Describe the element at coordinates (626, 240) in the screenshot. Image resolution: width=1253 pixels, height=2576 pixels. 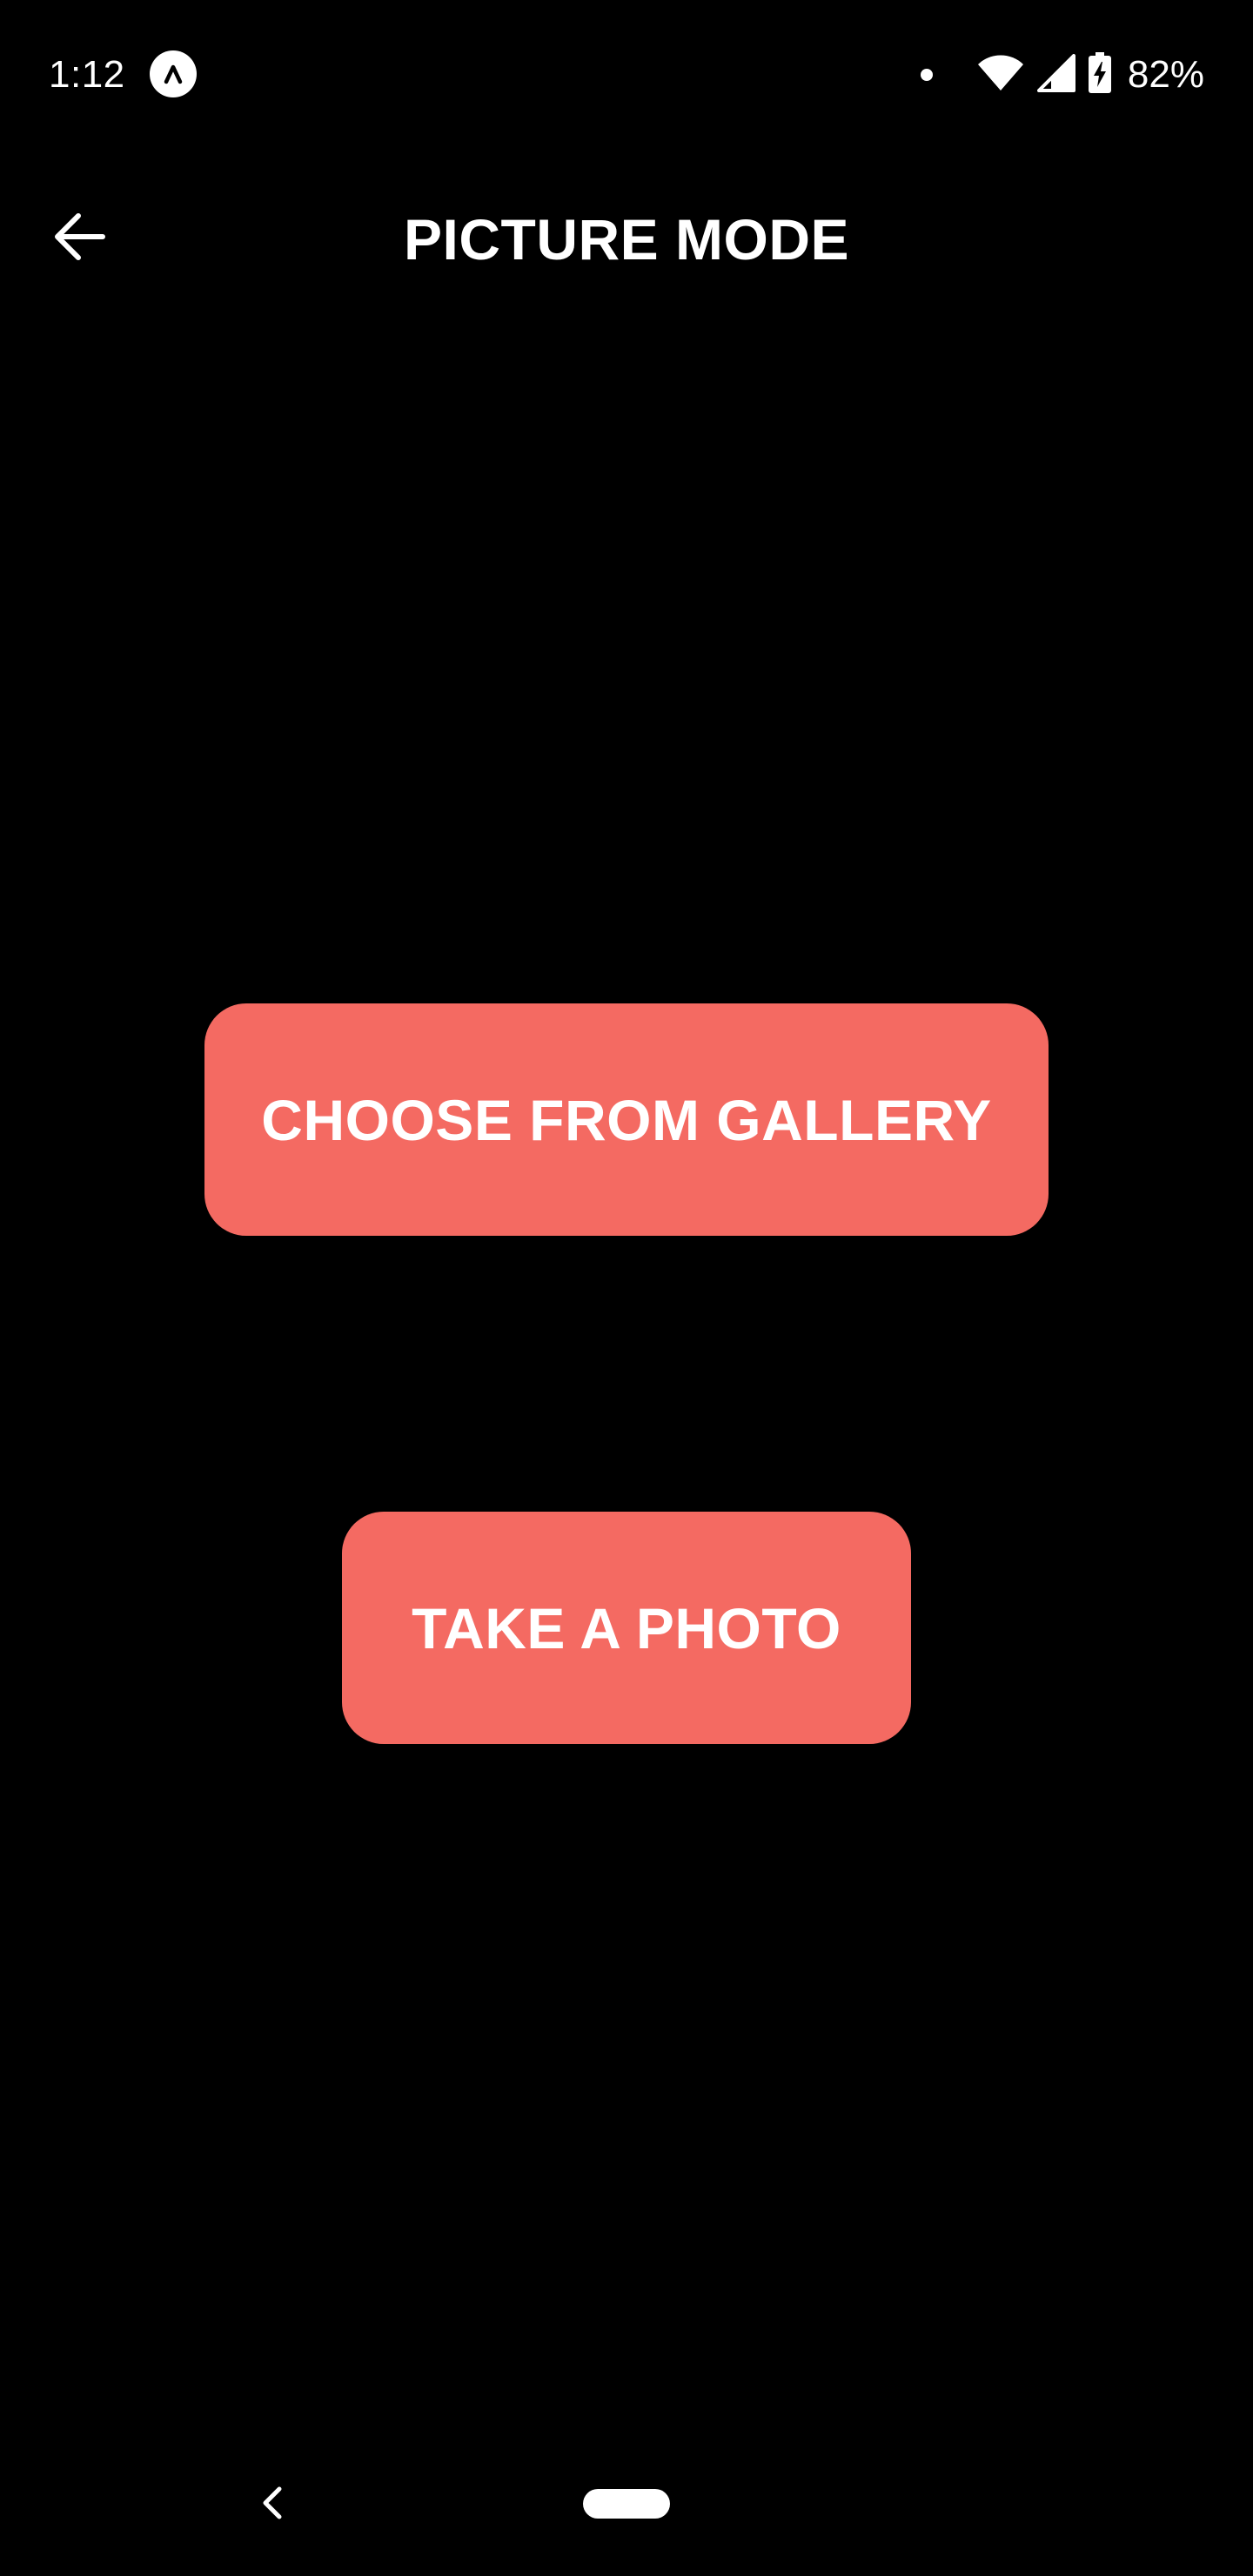
I see `page-title: PICTURE MODE` at that location.